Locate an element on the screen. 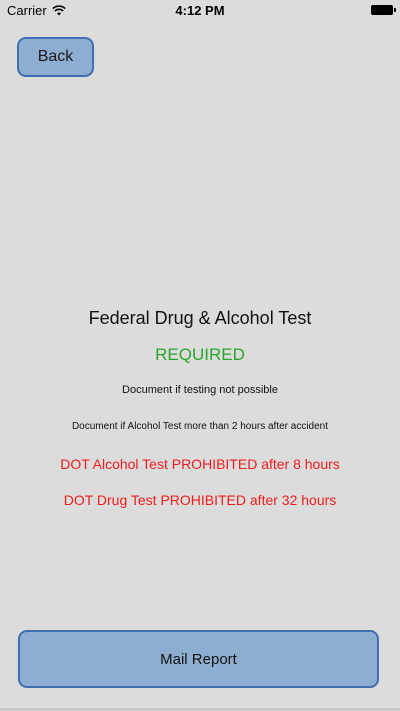  page-title: Federal Drug & Alcohol Test is located at coordinates (200, 318).